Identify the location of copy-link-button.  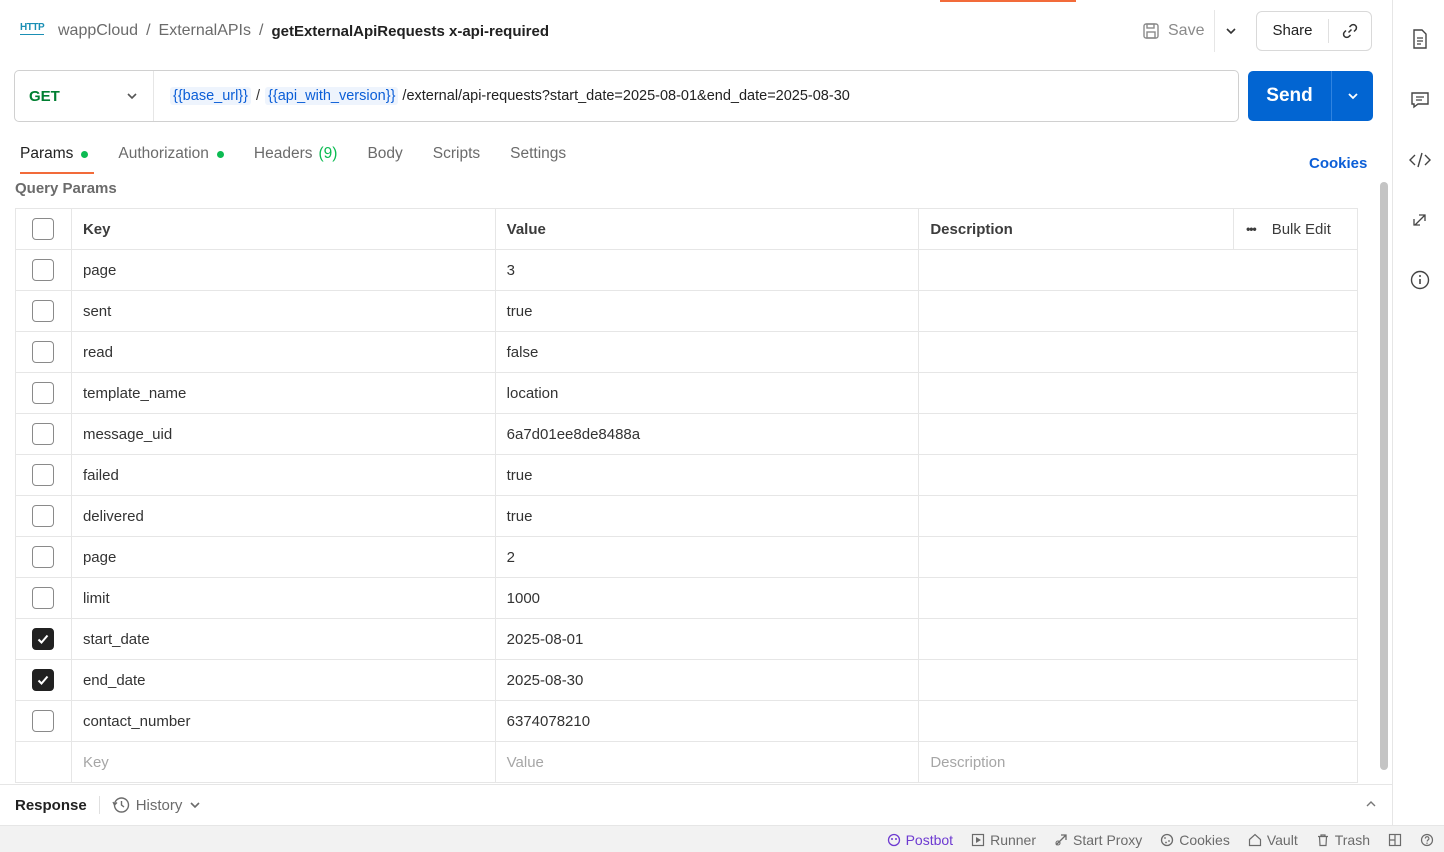
(1350, 31).